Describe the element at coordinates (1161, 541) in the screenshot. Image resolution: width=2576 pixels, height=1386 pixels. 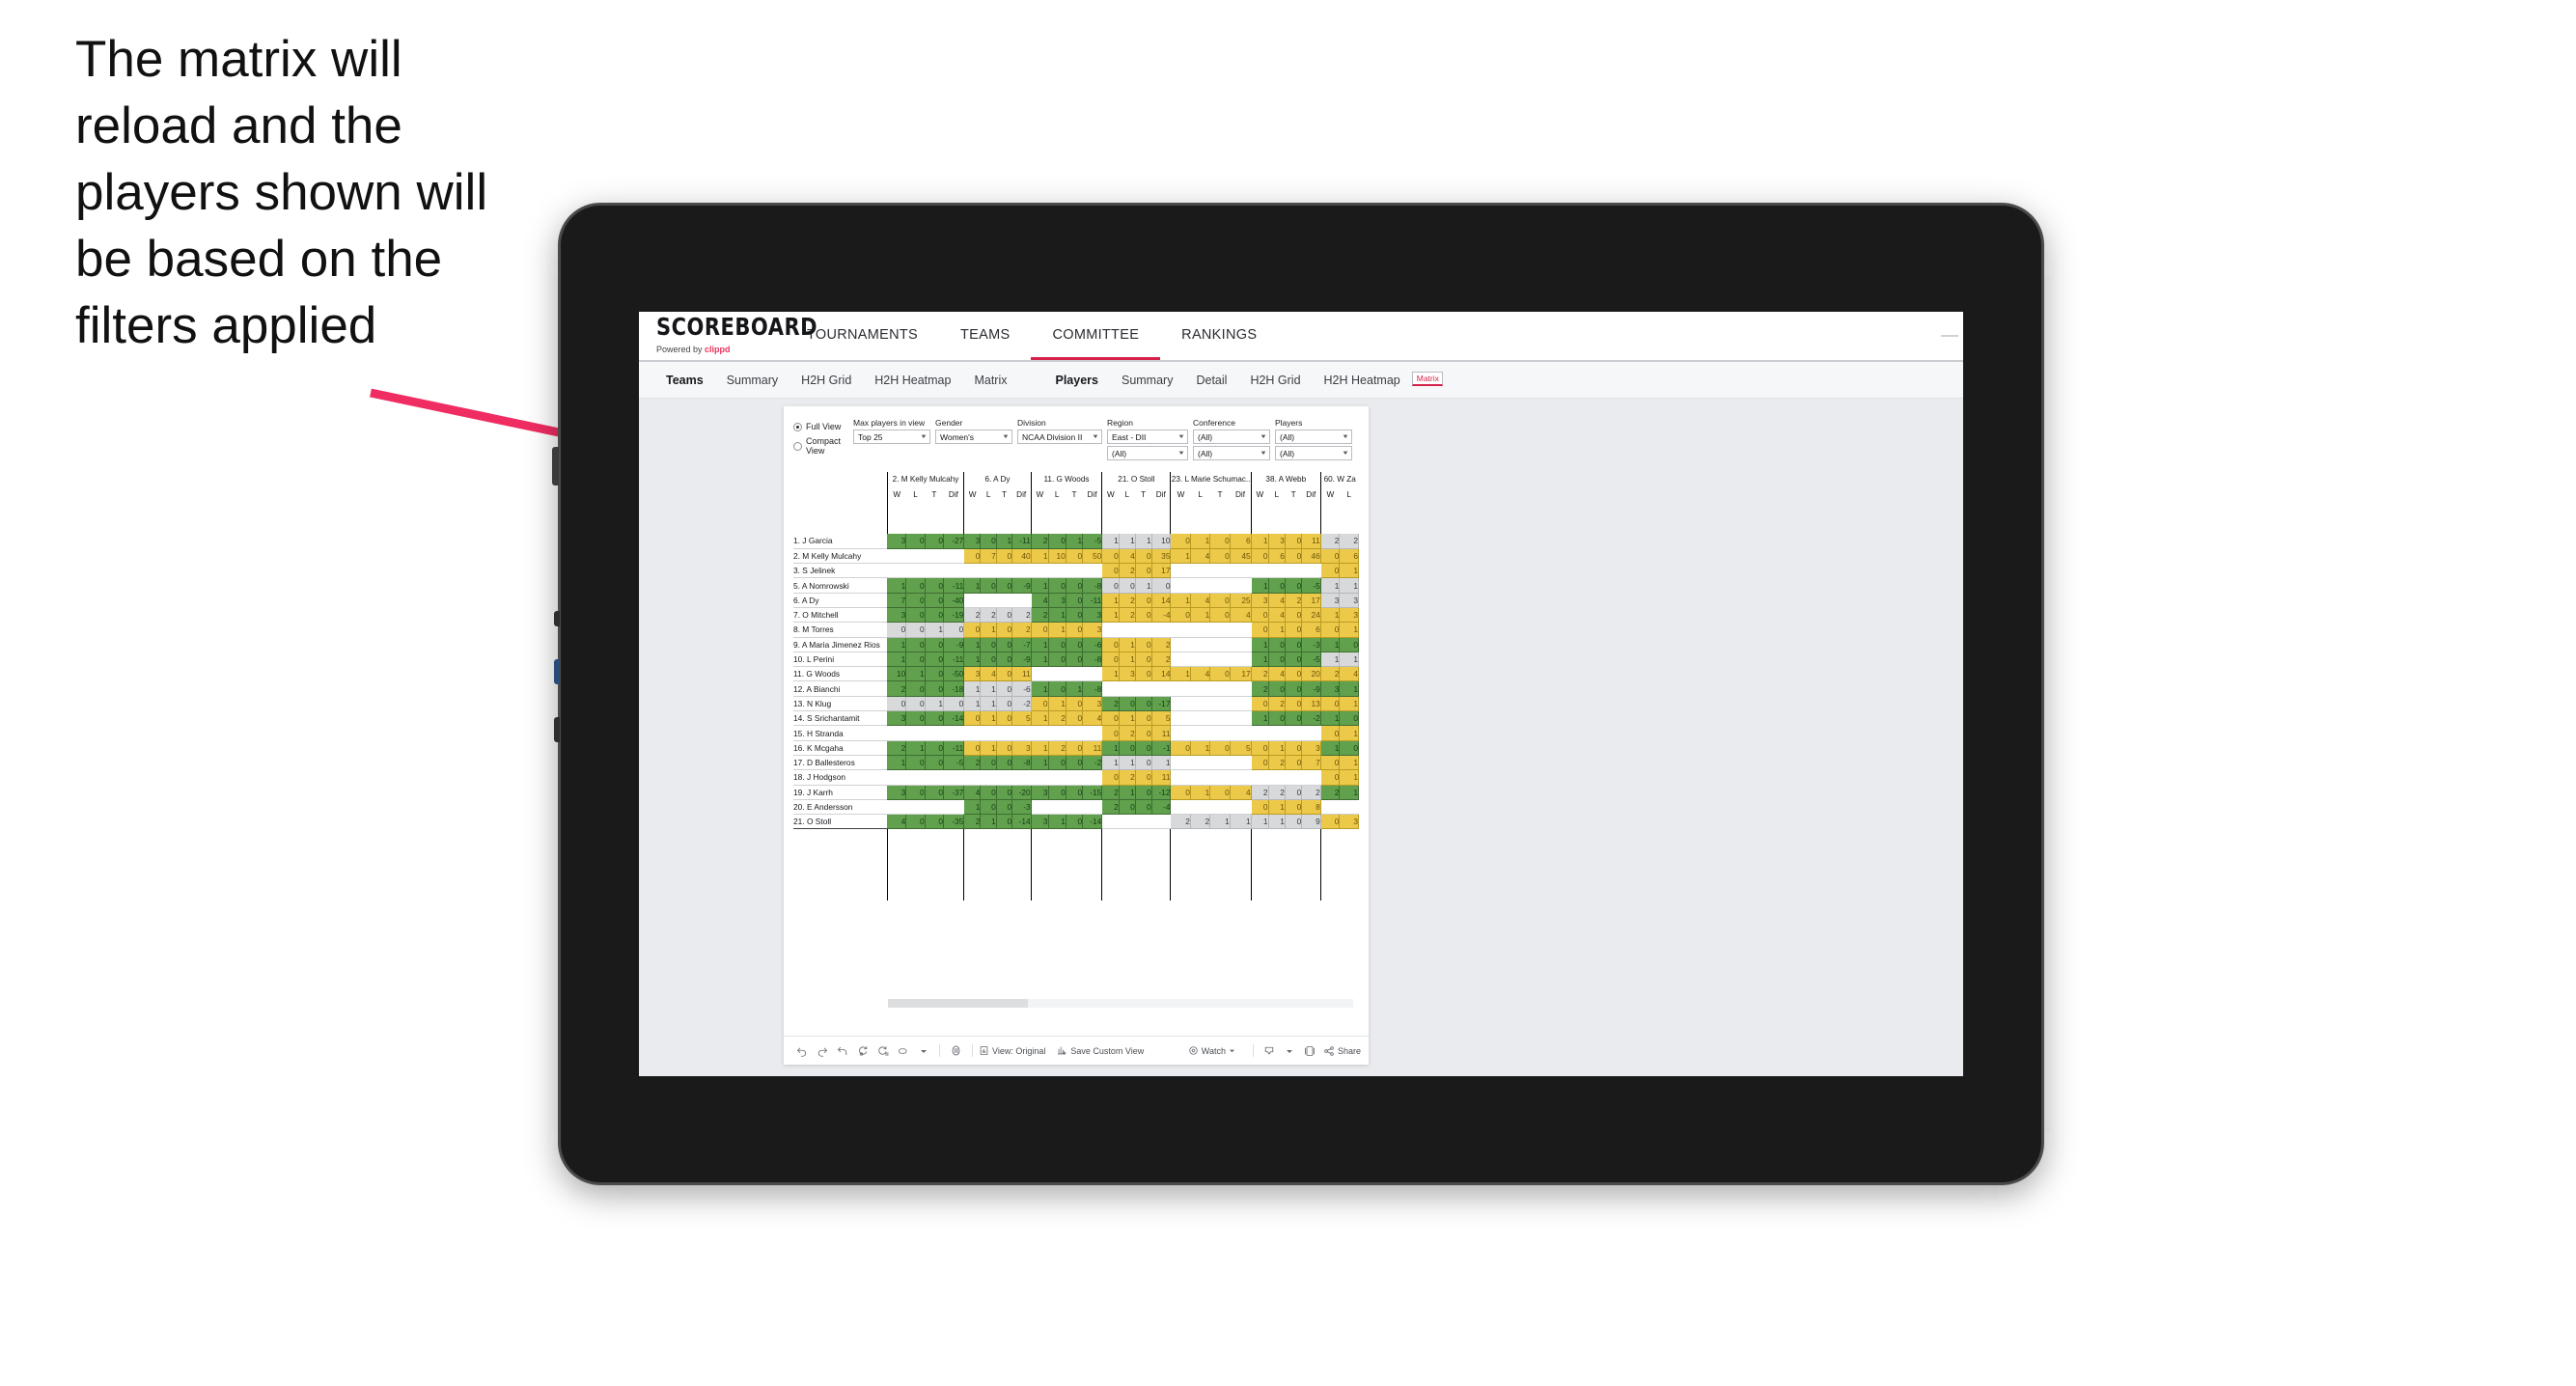
I see `matrix-cell: 10` at that location.